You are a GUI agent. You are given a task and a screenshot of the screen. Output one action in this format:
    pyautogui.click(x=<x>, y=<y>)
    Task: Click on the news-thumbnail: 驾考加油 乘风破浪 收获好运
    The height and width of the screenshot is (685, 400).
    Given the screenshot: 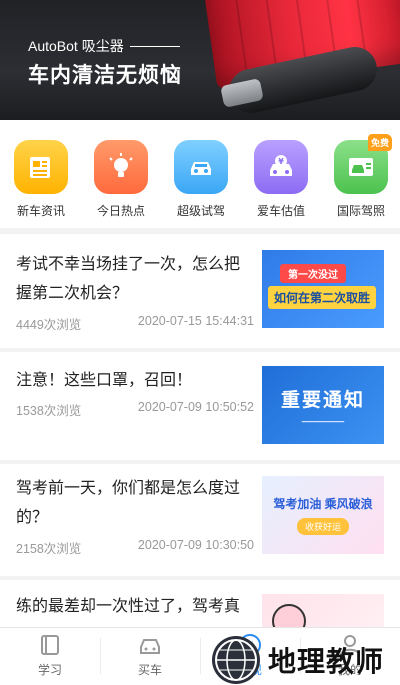 What is the action you would take?
    pyautogui.click(x=323, y=515)
    